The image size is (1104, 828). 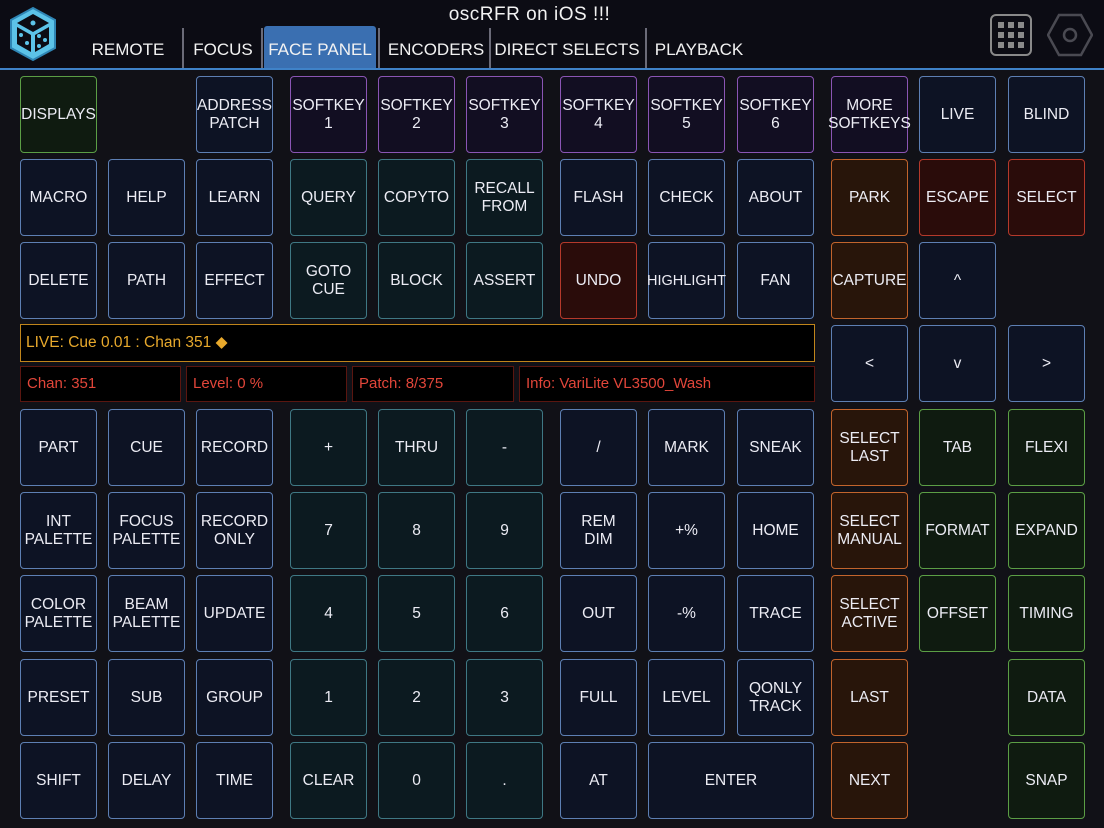 What do you see at coordinates (699, 47) in the screenshot?
I see `tab-playback: PLAYBACK` at bounding box center [699, 47].